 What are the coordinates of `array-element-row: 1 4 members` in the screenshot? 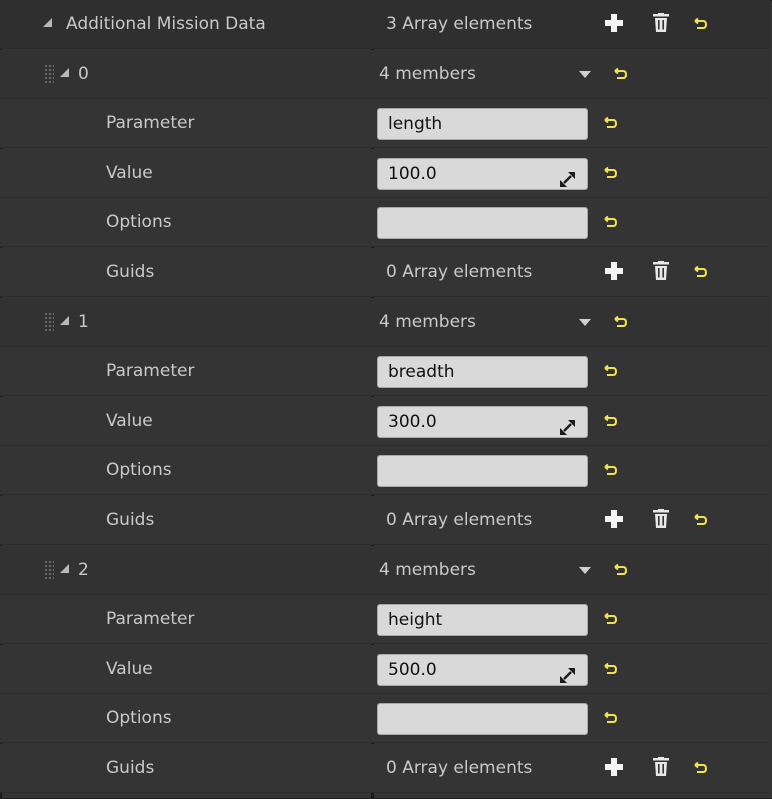 It's located at (385, 322).